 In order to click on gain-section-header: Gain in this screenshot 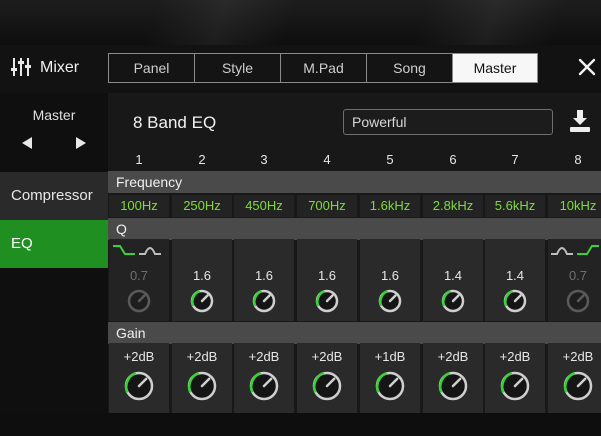, I will do `click(354, 333)`.